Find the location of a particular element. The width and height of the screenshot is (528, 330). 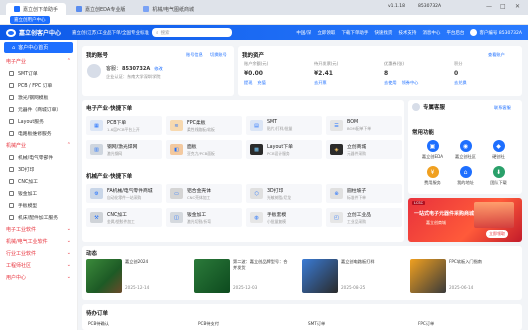

quick-tile-panel: ◧ 面板 亚克力/PCB面板 is located at coordinates (204, 149).